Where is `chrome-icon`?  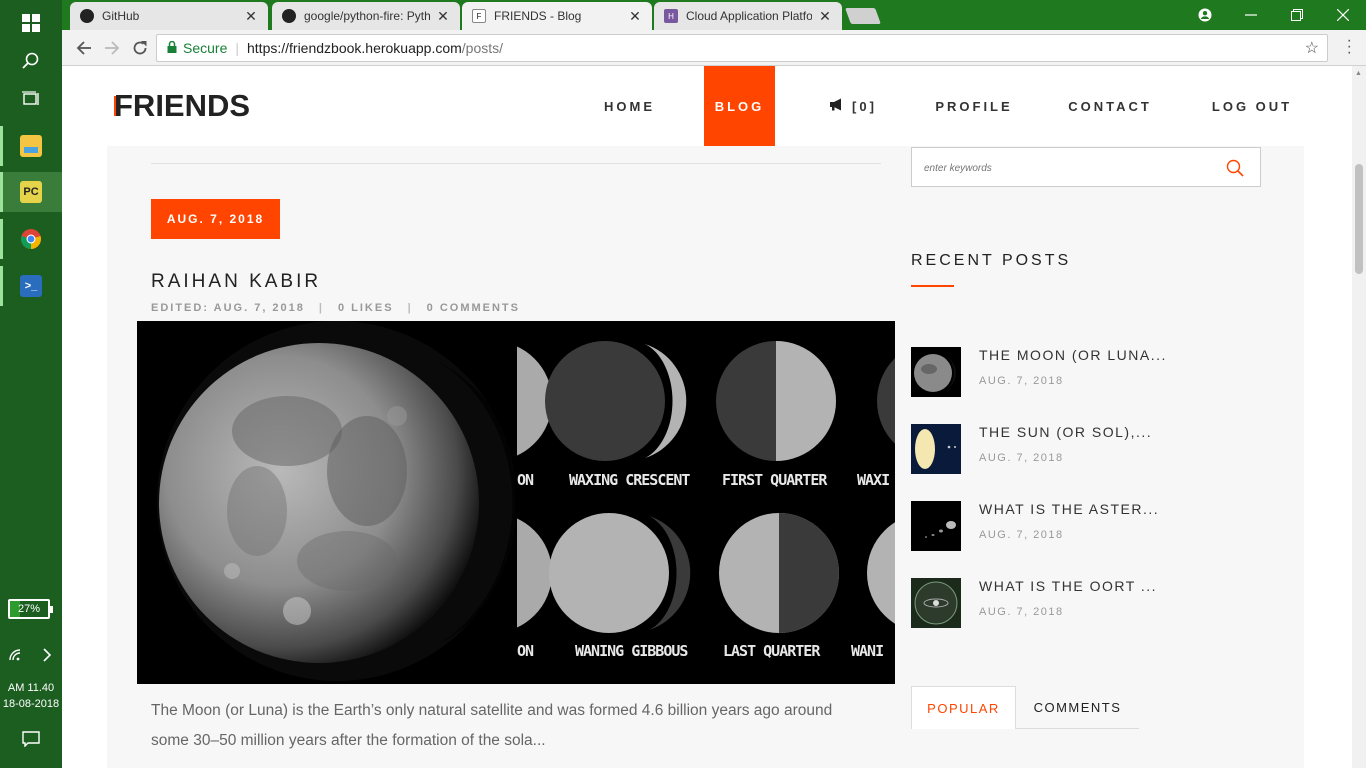
chrome-icon is located at coordinates (31, 239).